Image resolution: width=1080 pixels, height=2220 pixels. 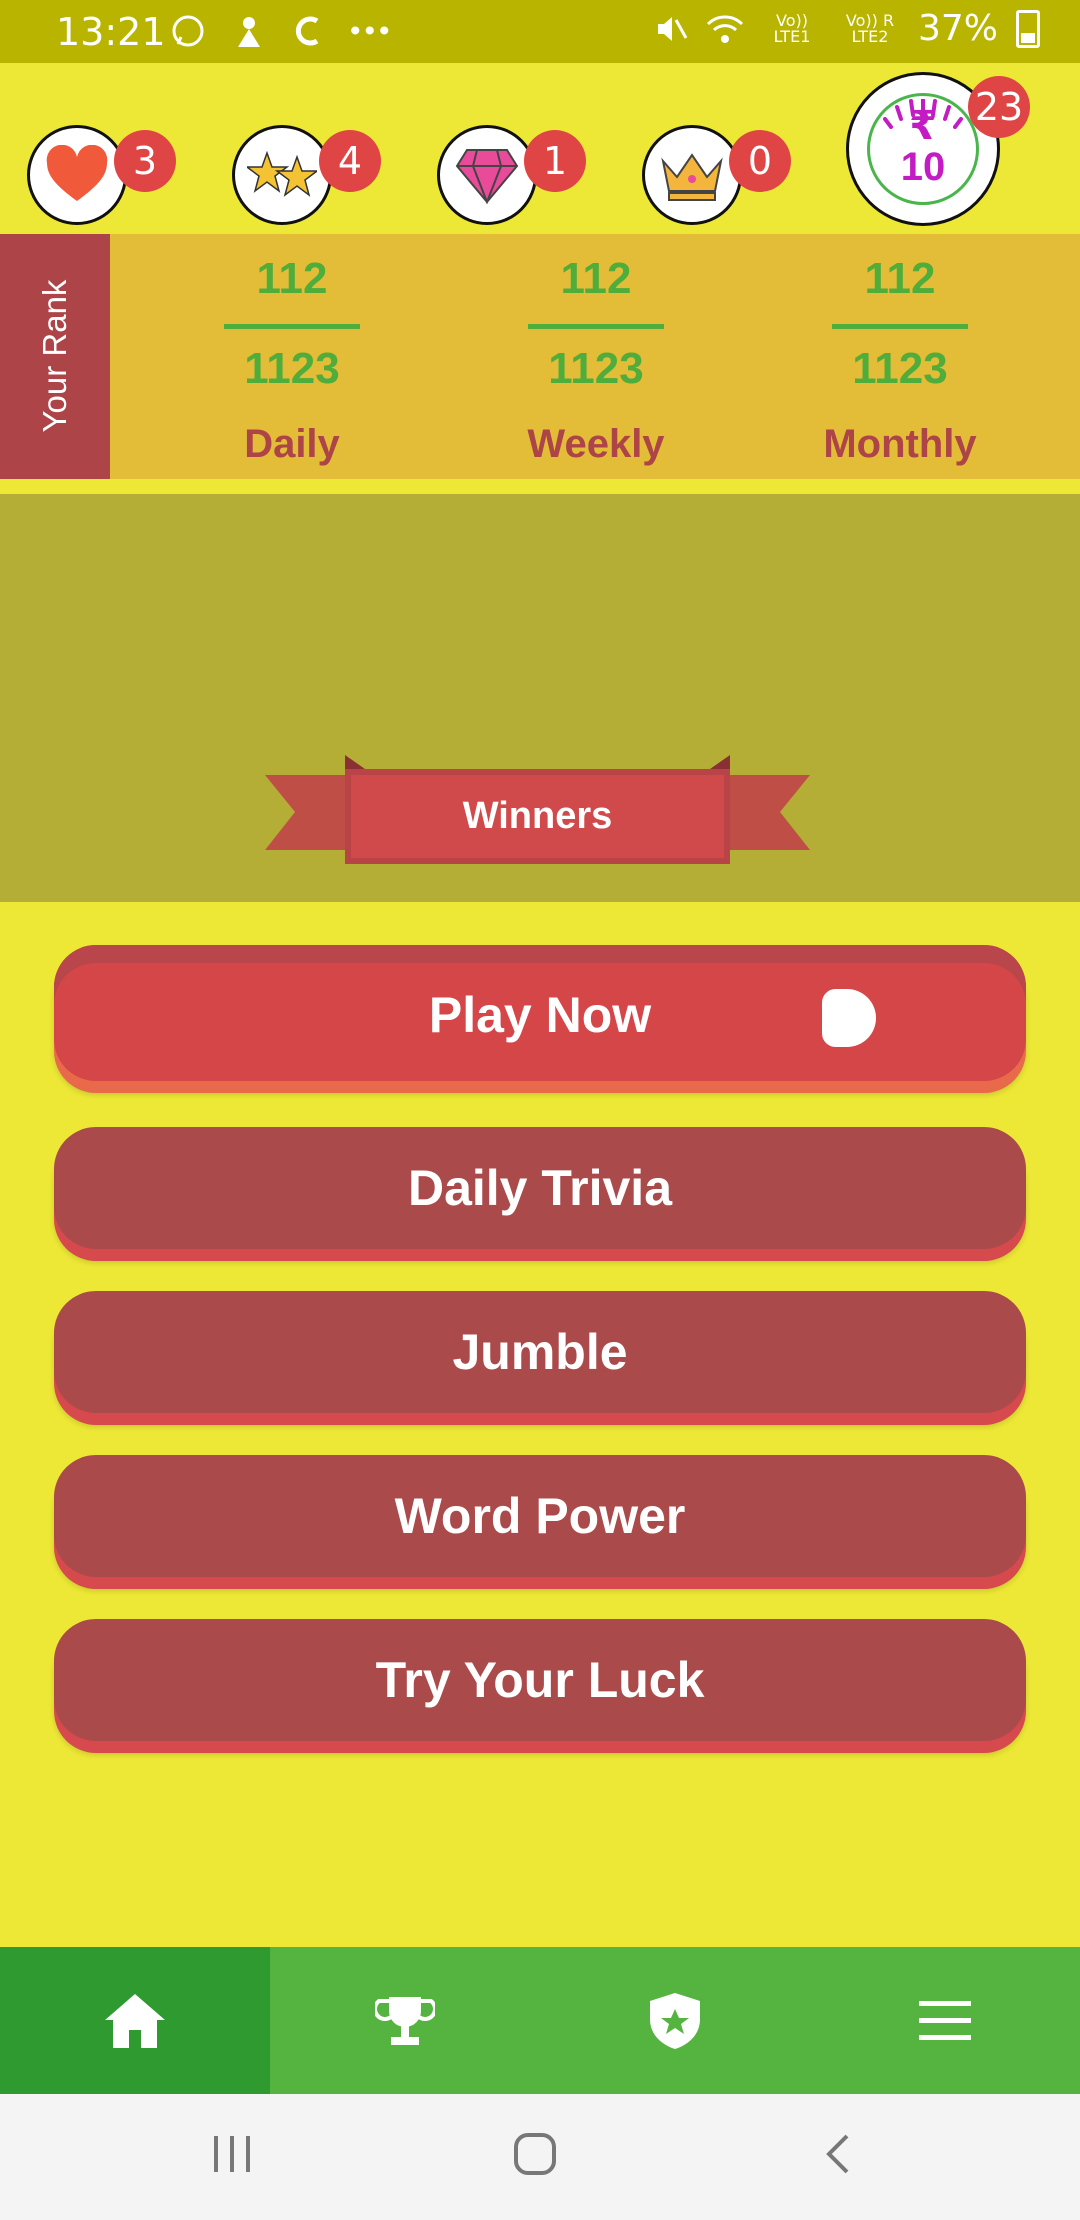 I want to click on nav-badges, so click(x=675, y=2020).